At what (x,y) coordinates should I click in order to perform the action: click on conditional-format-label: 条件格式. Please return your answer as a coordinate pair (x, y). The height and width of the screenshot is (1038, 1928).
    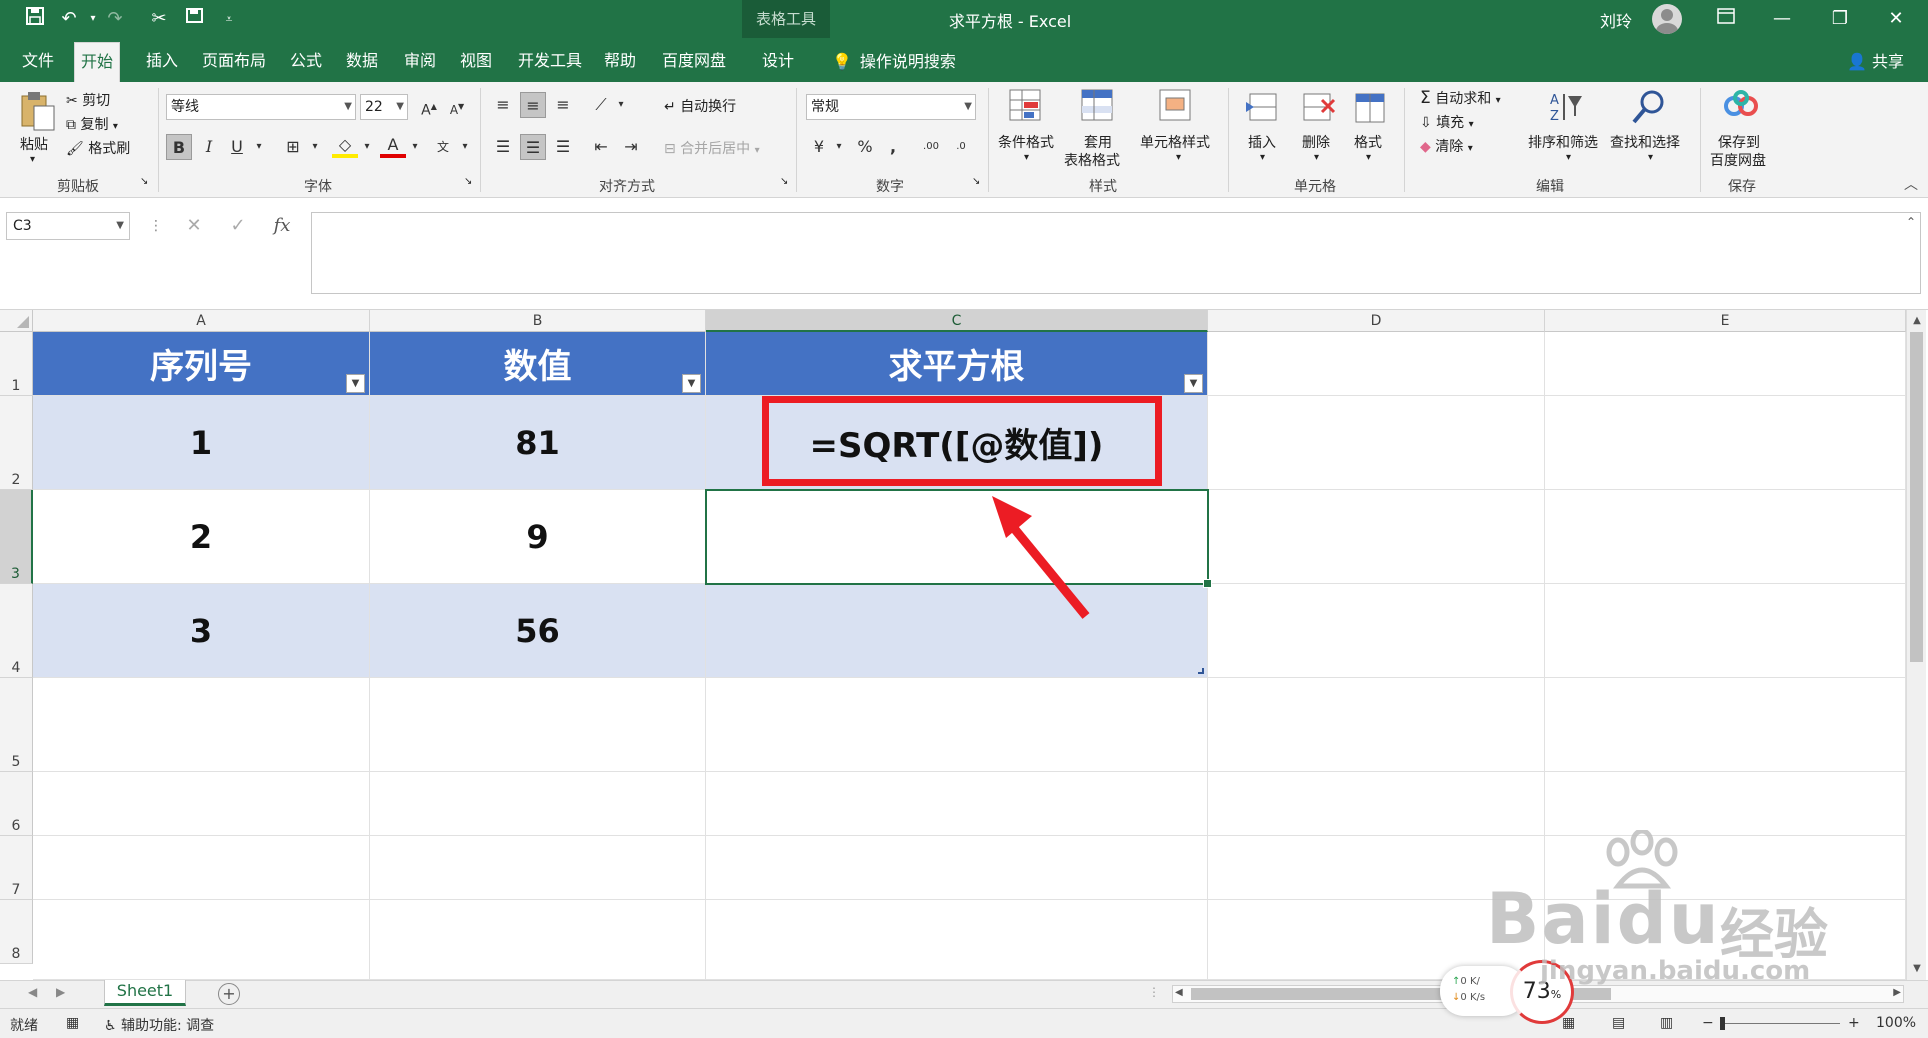
    Looking at the image, I should click on (1026, 142).